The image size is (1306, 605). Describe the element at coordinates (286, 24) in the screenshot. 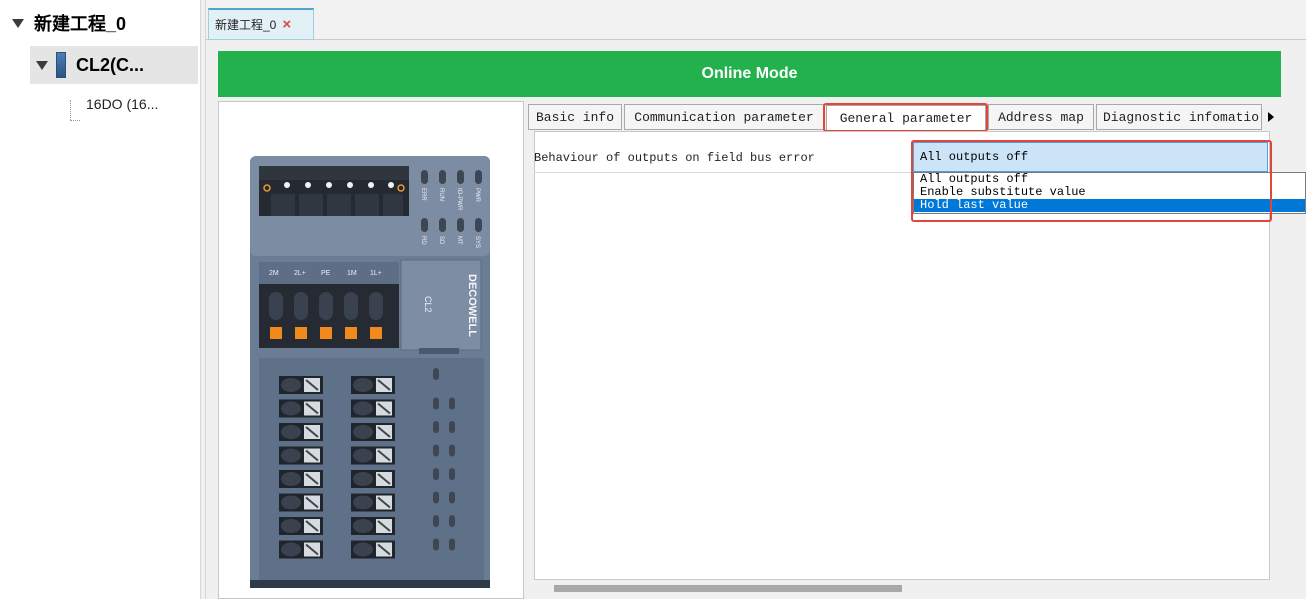

I see `close-icon: ×` at that location.